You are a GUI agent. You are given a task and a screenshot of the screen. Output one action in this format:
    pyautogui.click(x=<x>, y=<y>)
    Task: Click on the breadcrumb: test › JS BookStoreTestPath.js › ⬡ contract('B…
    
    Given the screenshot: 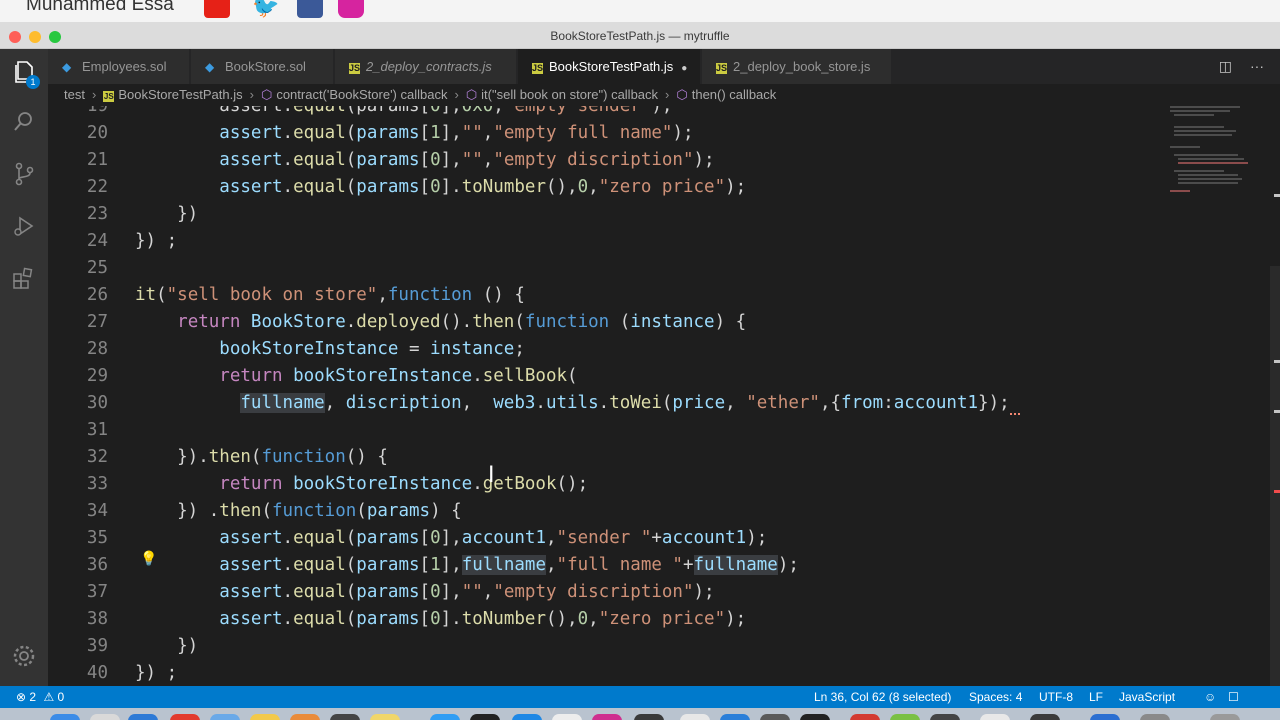 What is the action you would take?
    pyautogui.click(x=664, y=95)
    